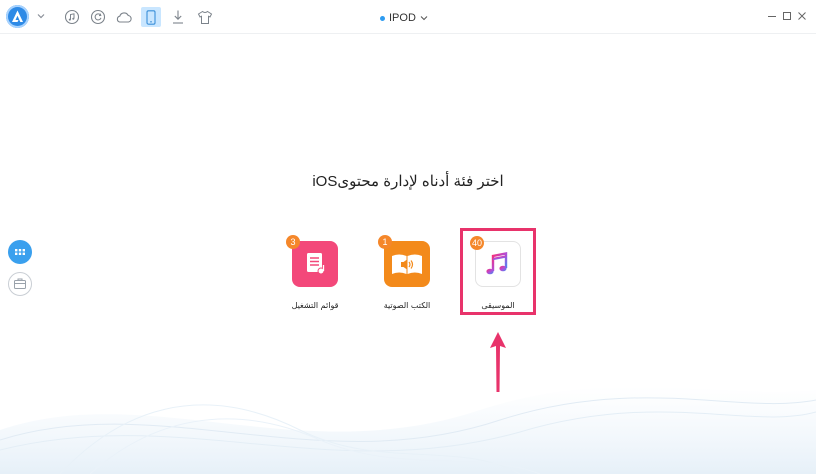 The height and width of the screenshot is (474, 816). I want to click on selection-highlight, so click(498, 271).